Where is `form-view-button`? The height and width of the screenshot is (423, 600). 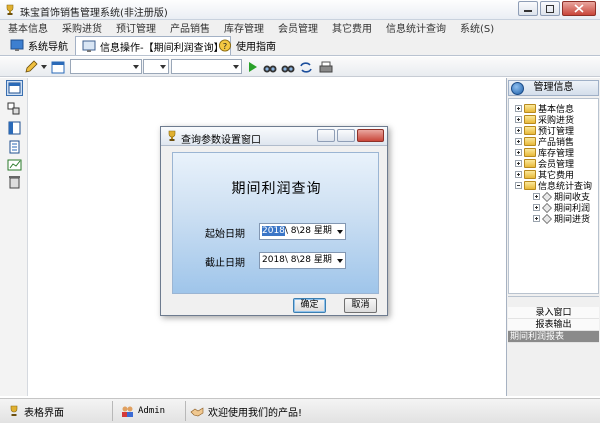 form-view-button is located at coordinates (14, 88).